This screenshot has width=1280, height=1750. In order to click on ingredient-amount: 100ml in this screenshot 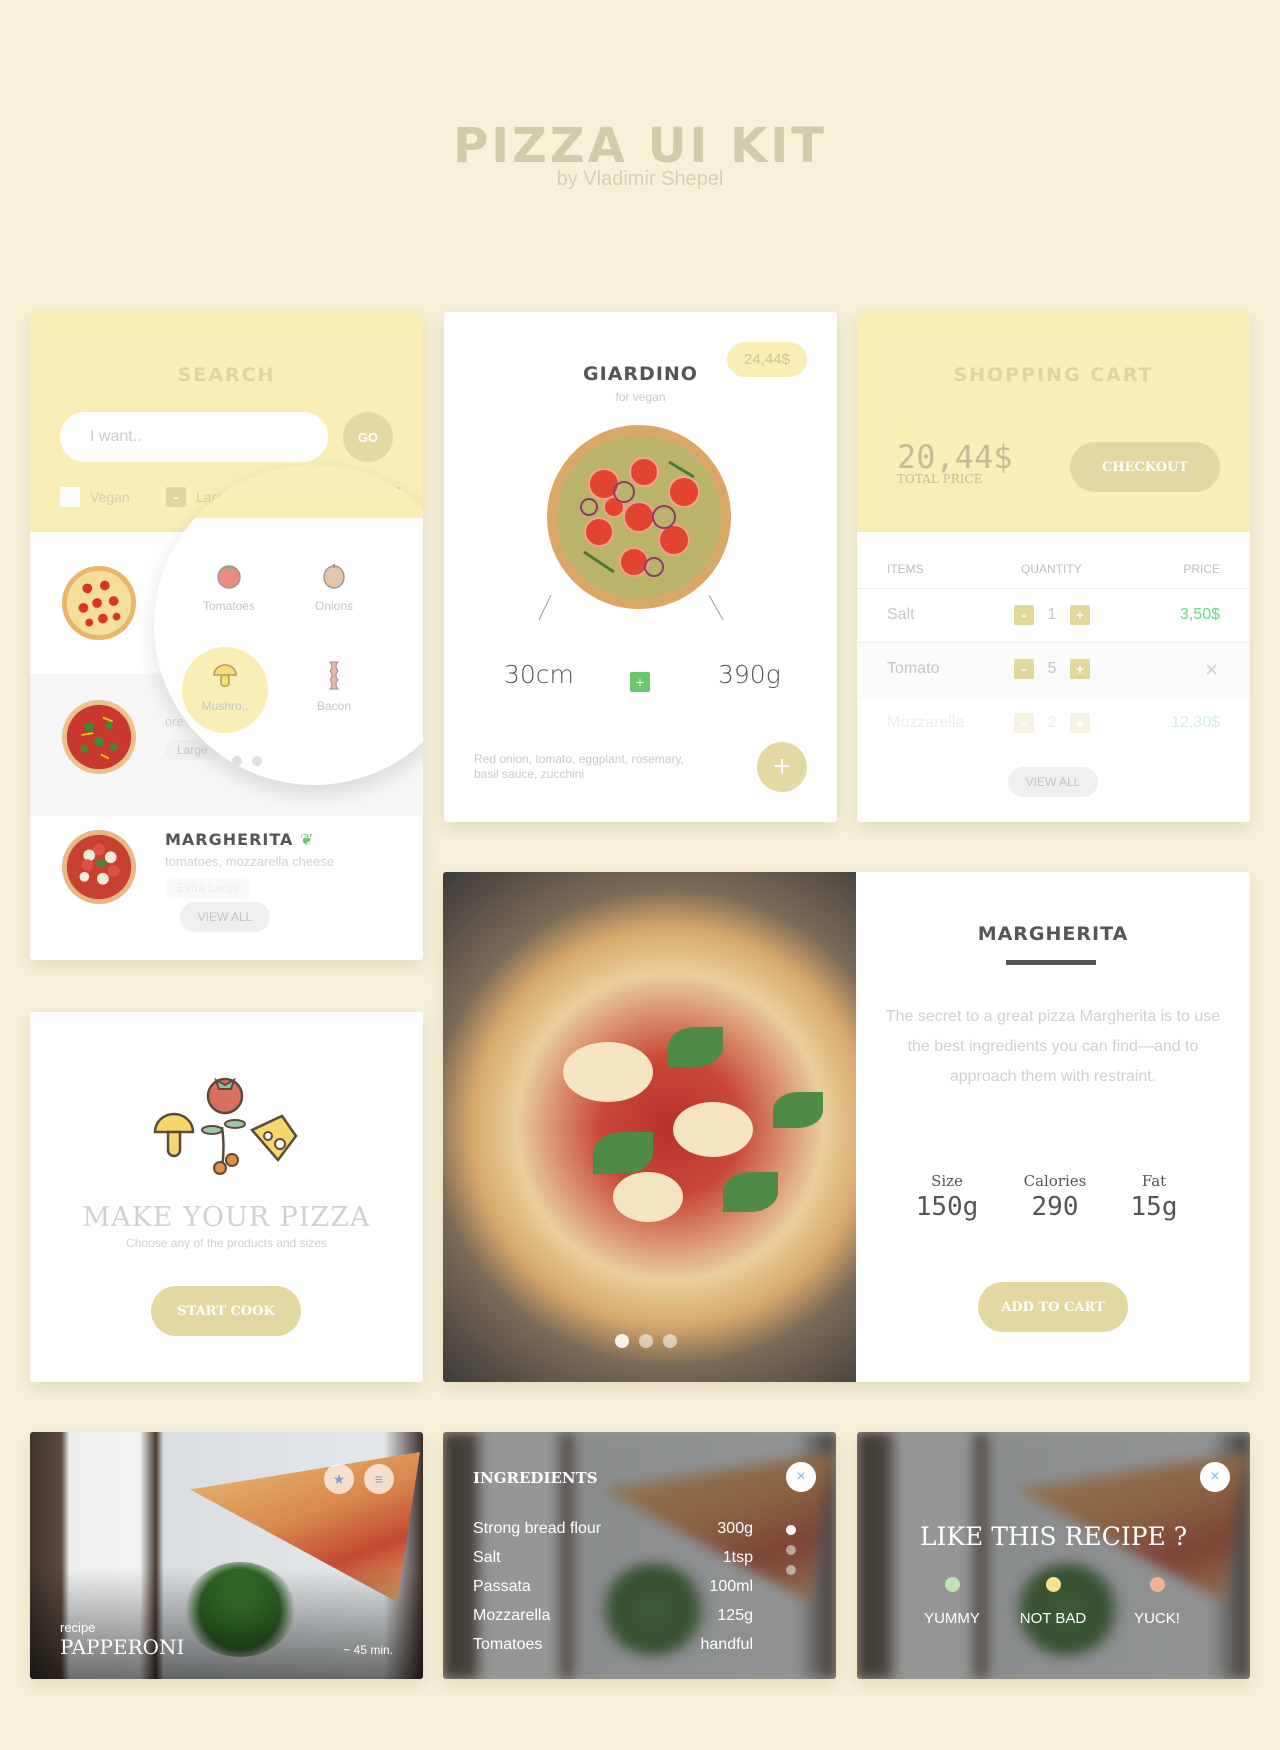, I will do `click(731, 1586)`.